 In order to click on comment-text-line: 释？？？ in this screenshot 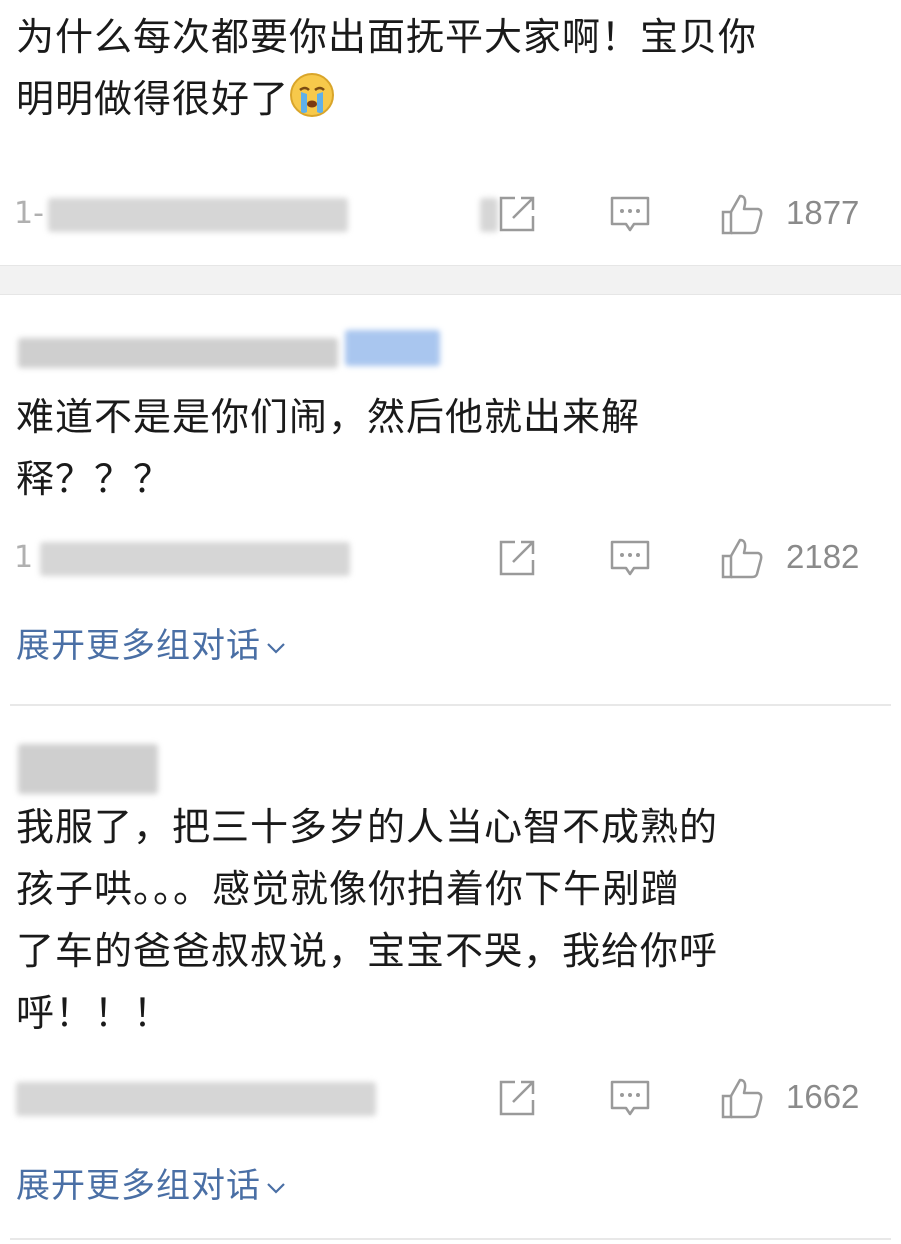, I will do `click(94, 479)`.